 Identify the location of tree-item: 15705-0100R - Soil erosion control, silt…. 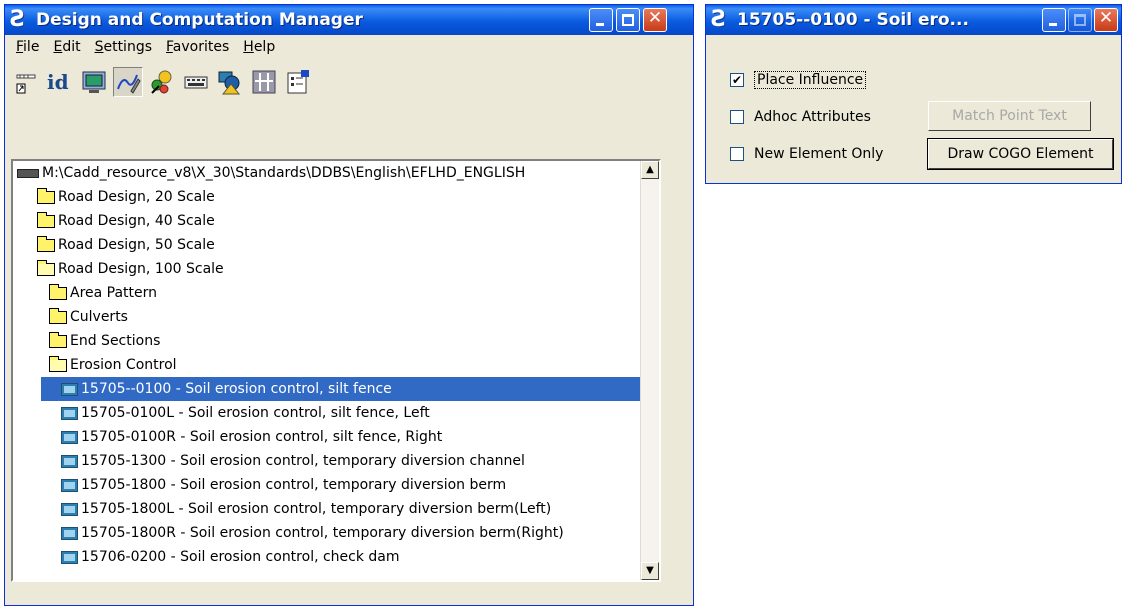
(251, 437).